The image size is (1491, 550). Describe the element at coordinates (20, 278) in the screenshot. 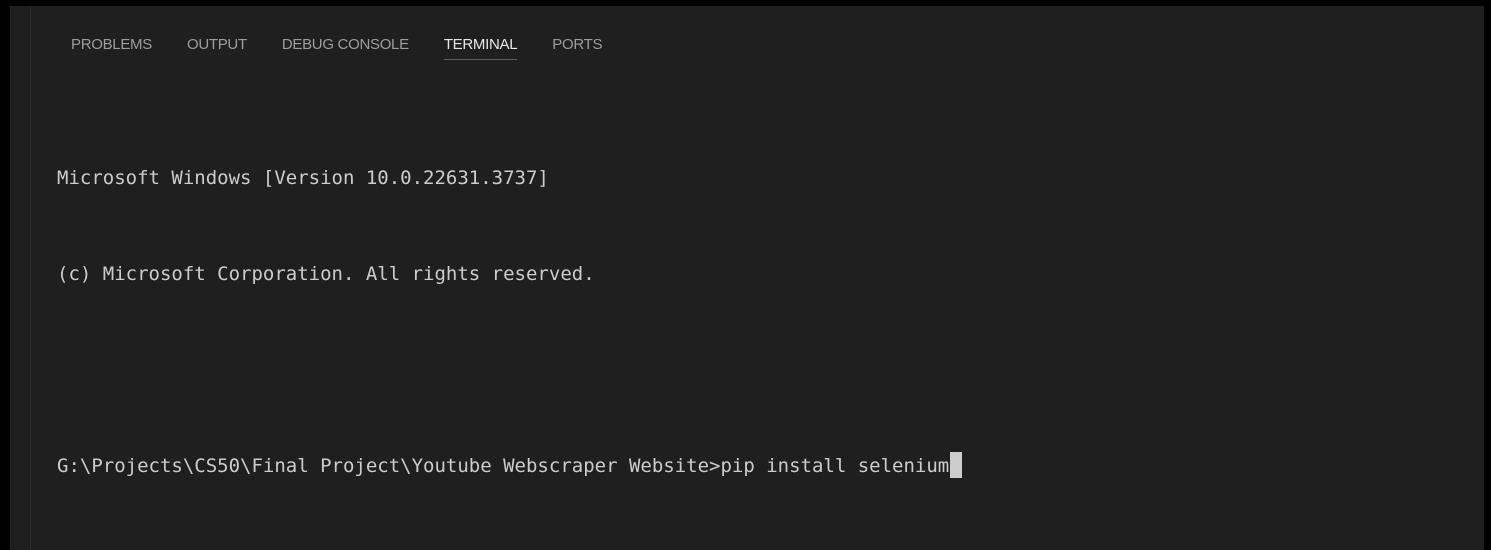

I see `left-gutter` at that location.